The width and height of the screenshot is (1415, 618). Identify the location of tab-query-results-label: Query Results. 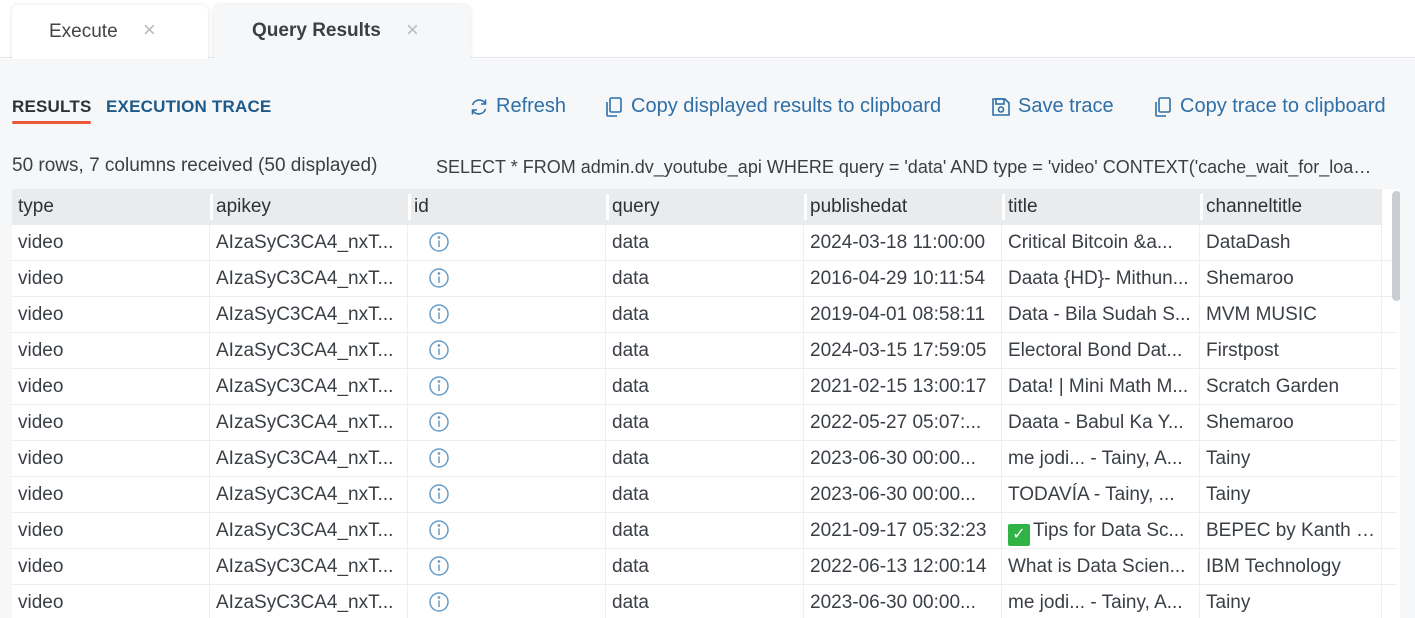
(316, 30).